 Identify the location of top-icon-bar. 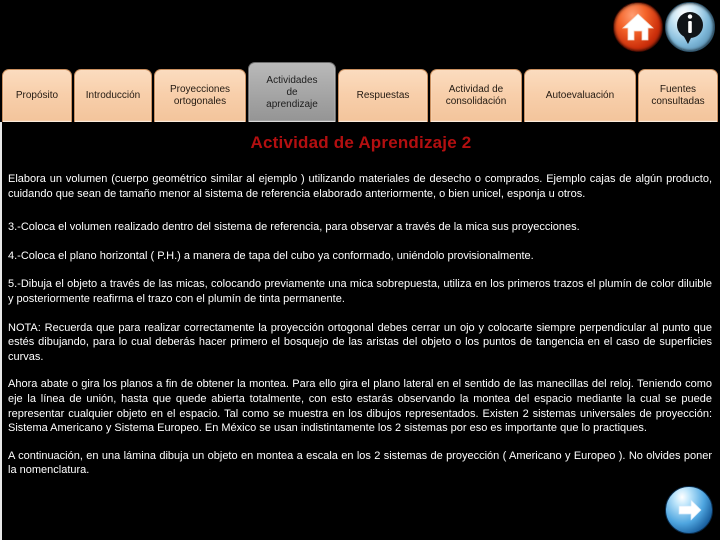
(360, 30).